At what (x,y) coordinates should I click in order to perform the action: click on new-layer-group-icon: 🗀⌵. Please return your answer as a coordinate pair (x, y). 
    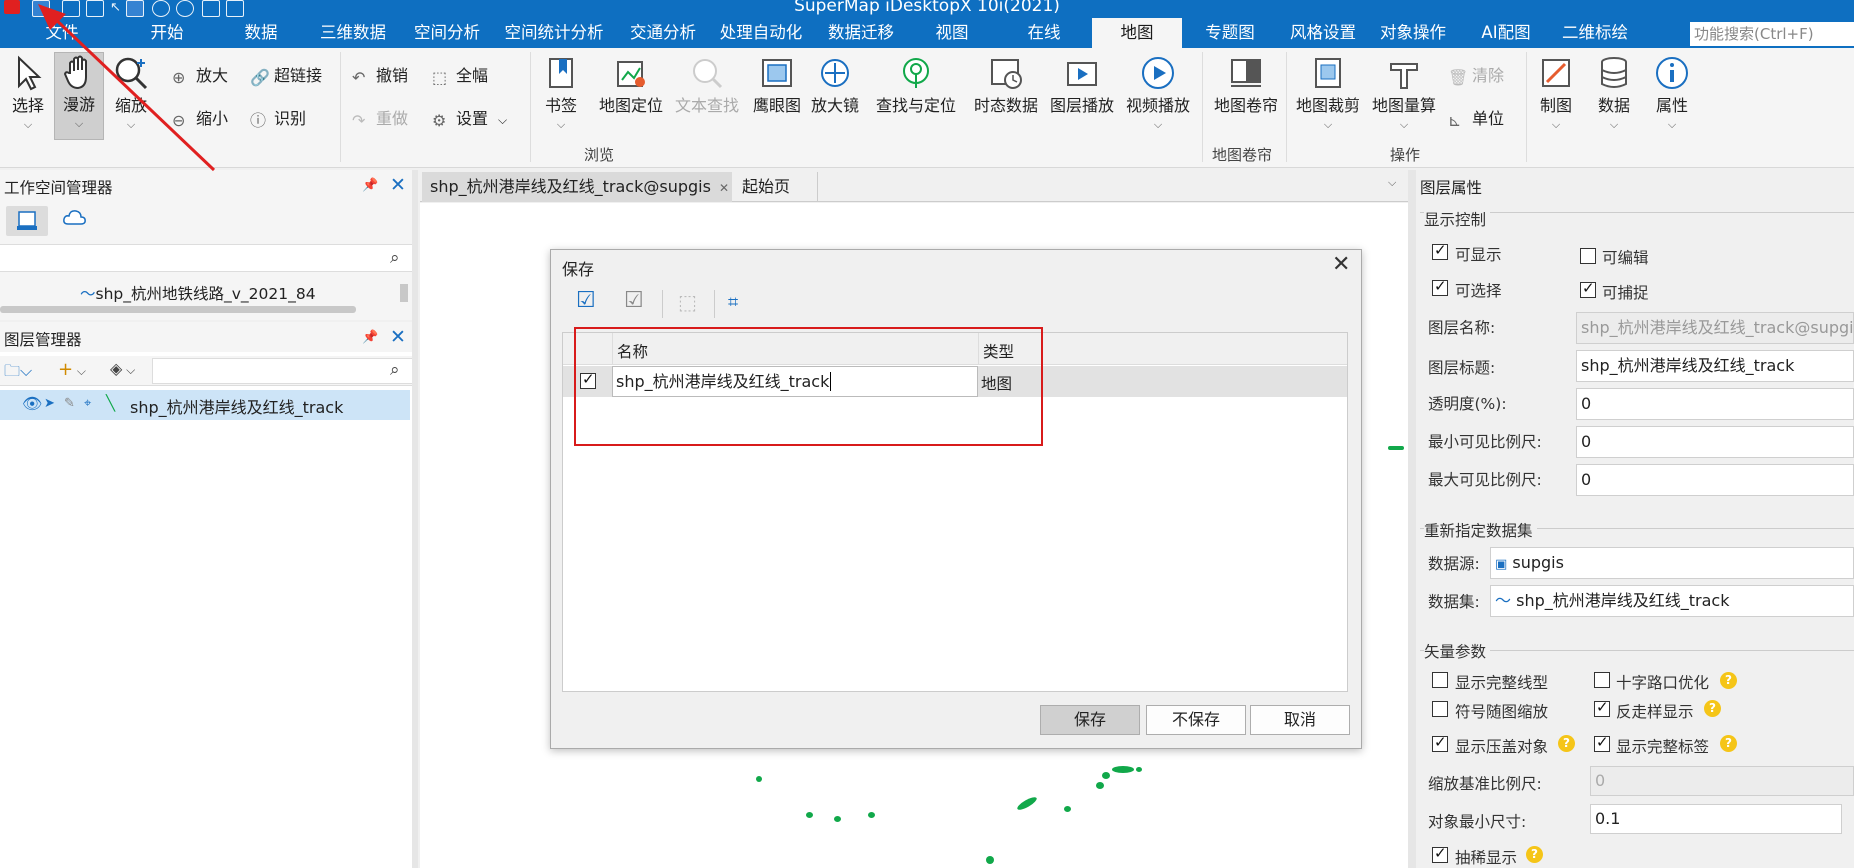
    Looking at the image, I should click on (18, 373).